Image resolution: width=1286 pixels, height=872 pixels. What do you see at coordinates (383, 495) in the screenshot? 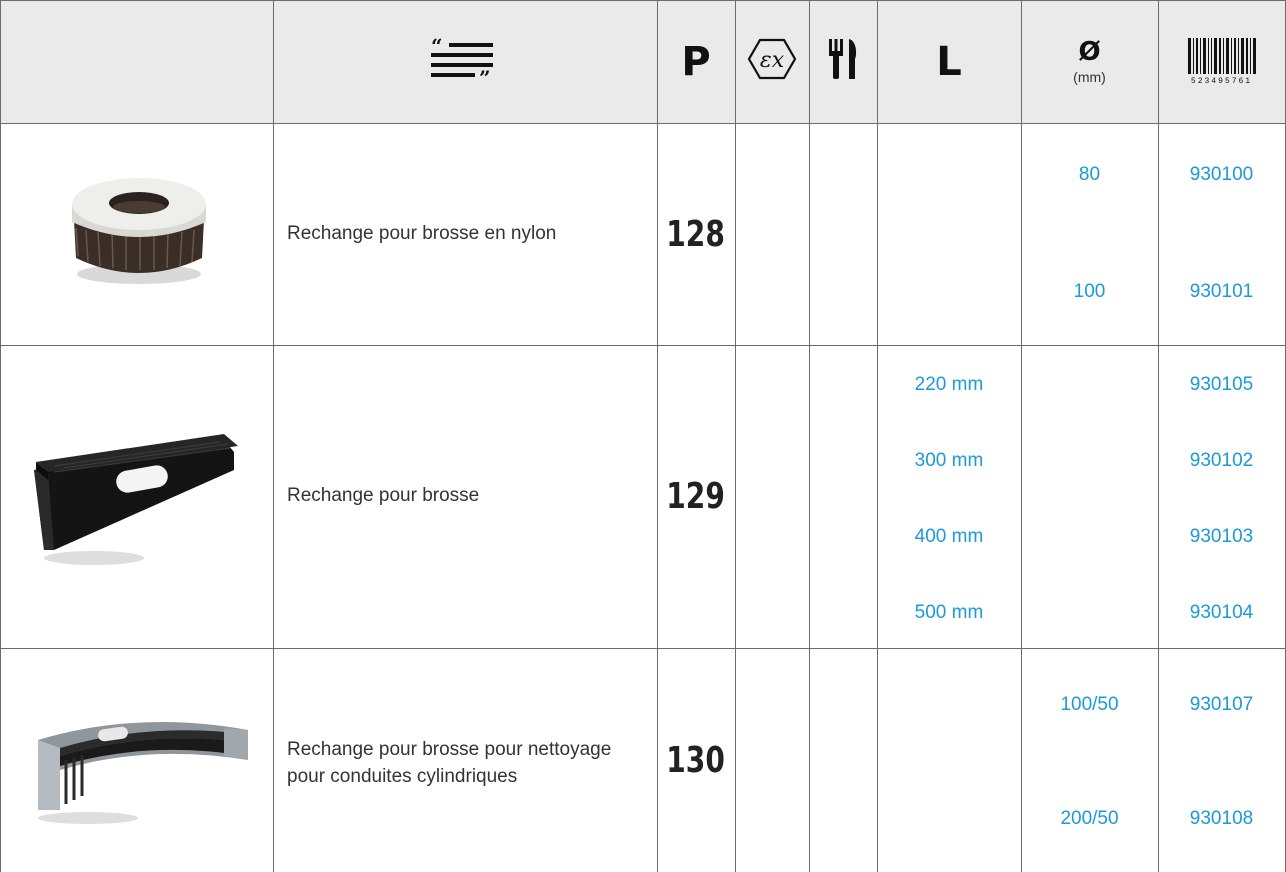
I see `row-description: Rechange pour brosse` at bounding box center [383, 495].